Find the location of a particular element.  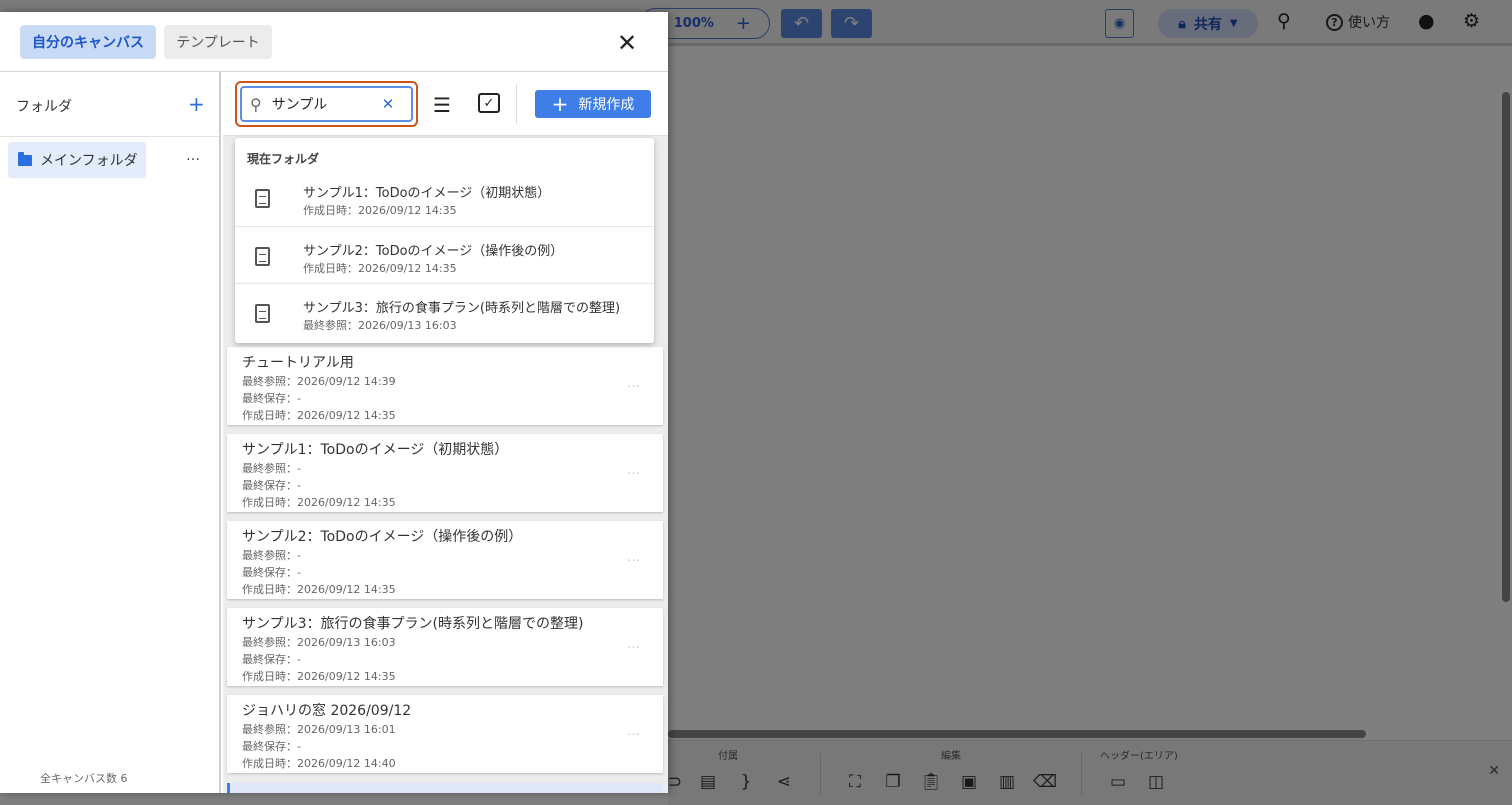

clear-search-icon: ✕ is located at coordinates (388, 104).